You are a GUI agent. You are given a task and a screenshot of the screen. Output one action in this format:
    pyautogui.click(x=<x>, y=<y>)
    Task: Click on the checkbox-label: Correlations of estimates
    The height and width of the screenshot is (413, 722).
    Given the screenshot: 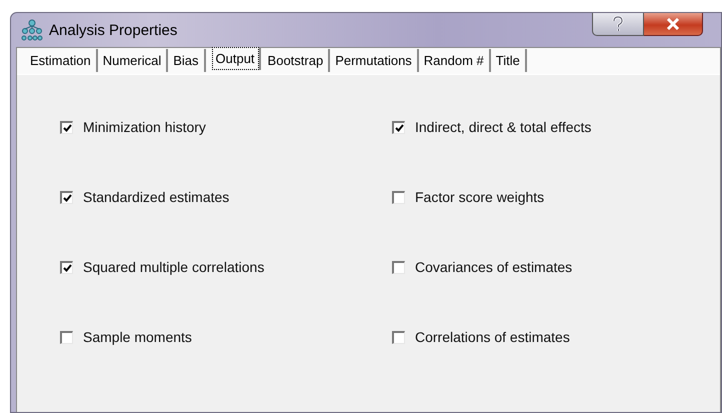 What is the action you would take?
    pyautogui.click(x=492, y=337)
    